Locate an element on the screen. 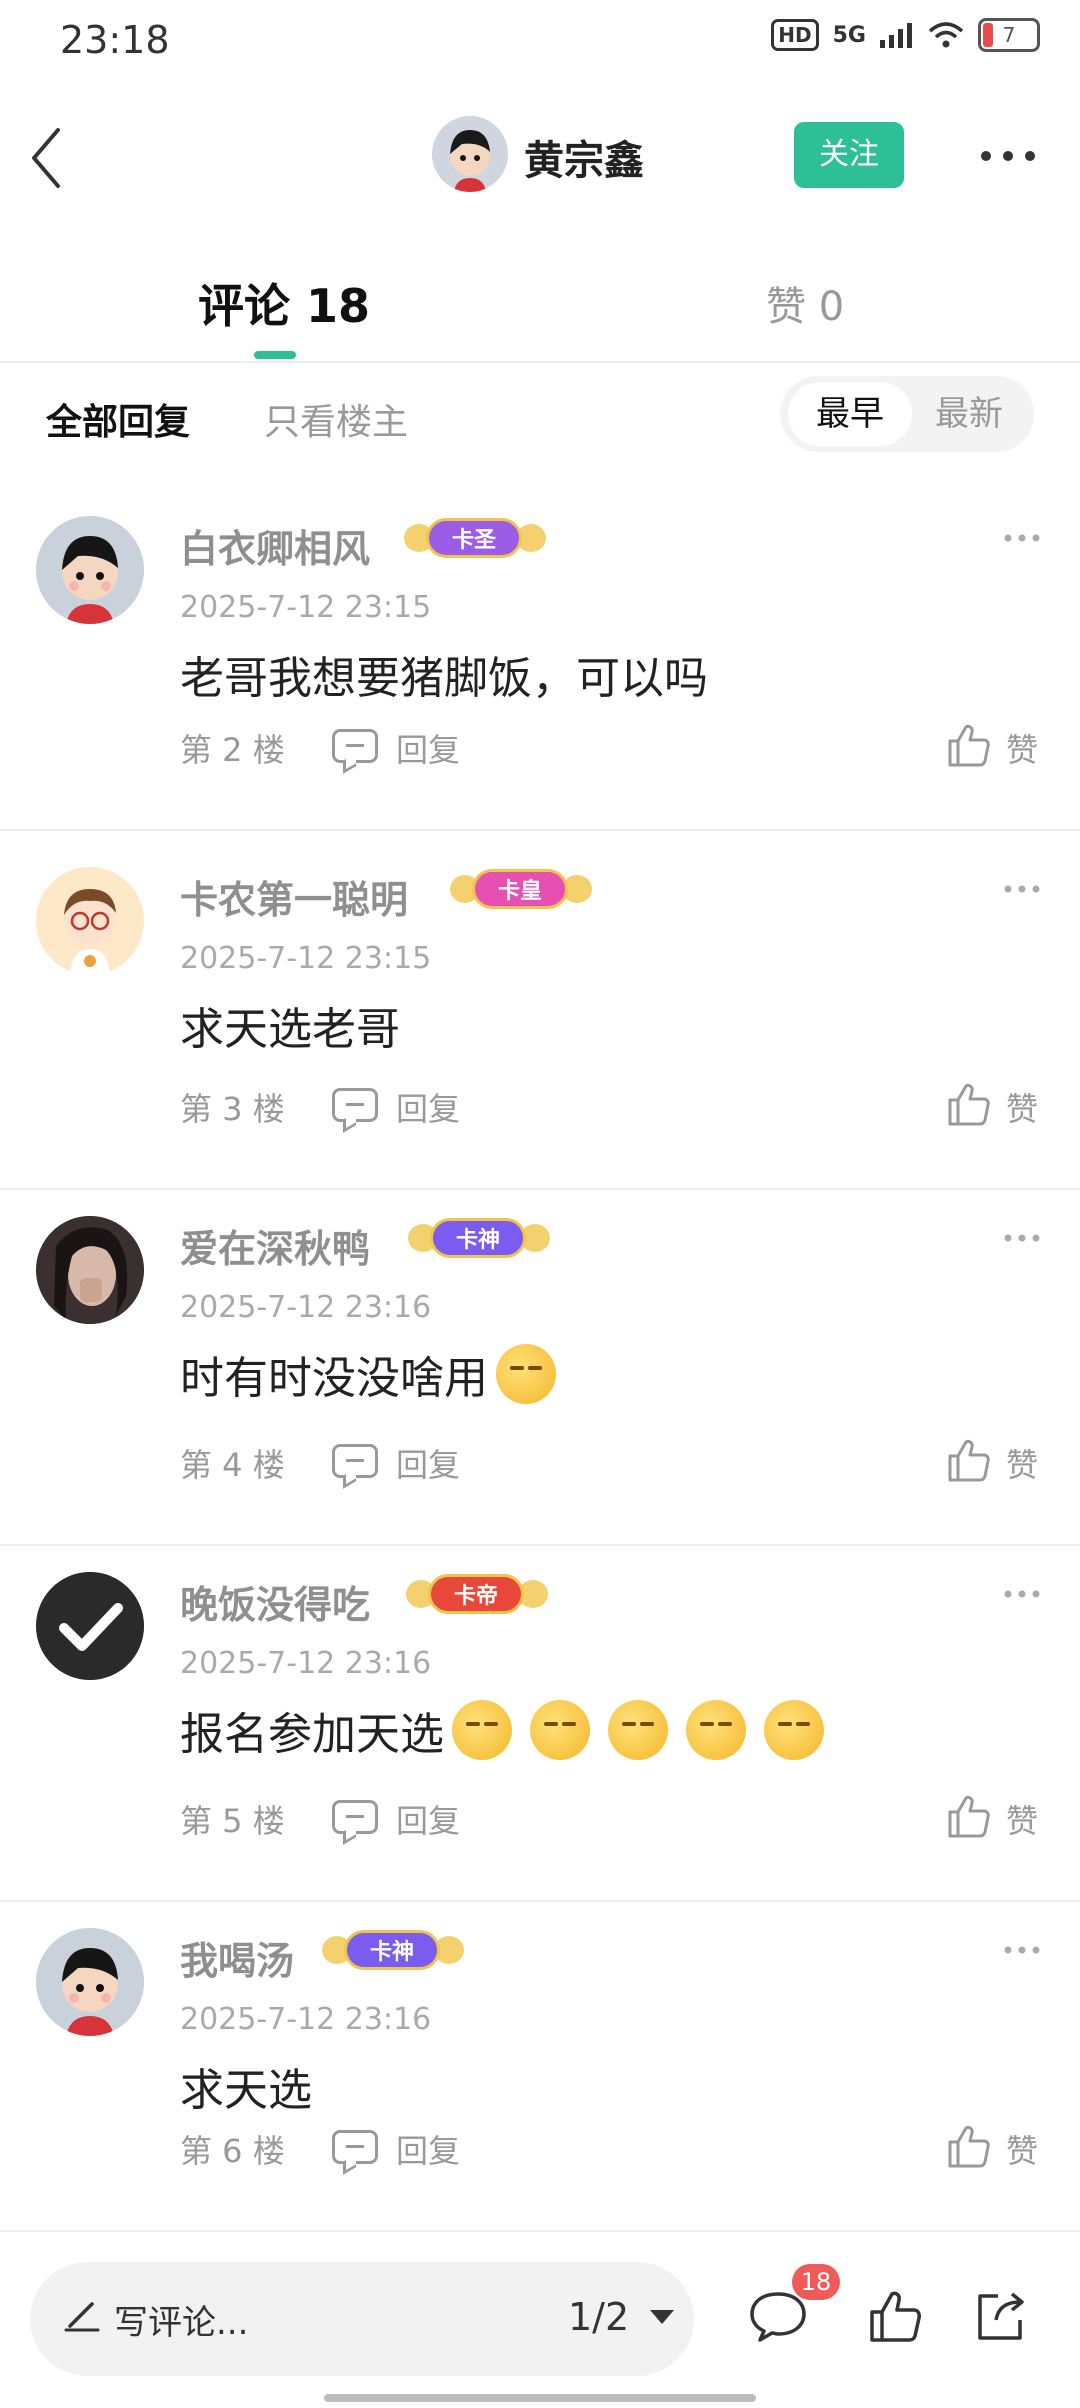 The image size is (1080, 2408). tab-comments: 评论 18 is located at coordinates (284, 303).